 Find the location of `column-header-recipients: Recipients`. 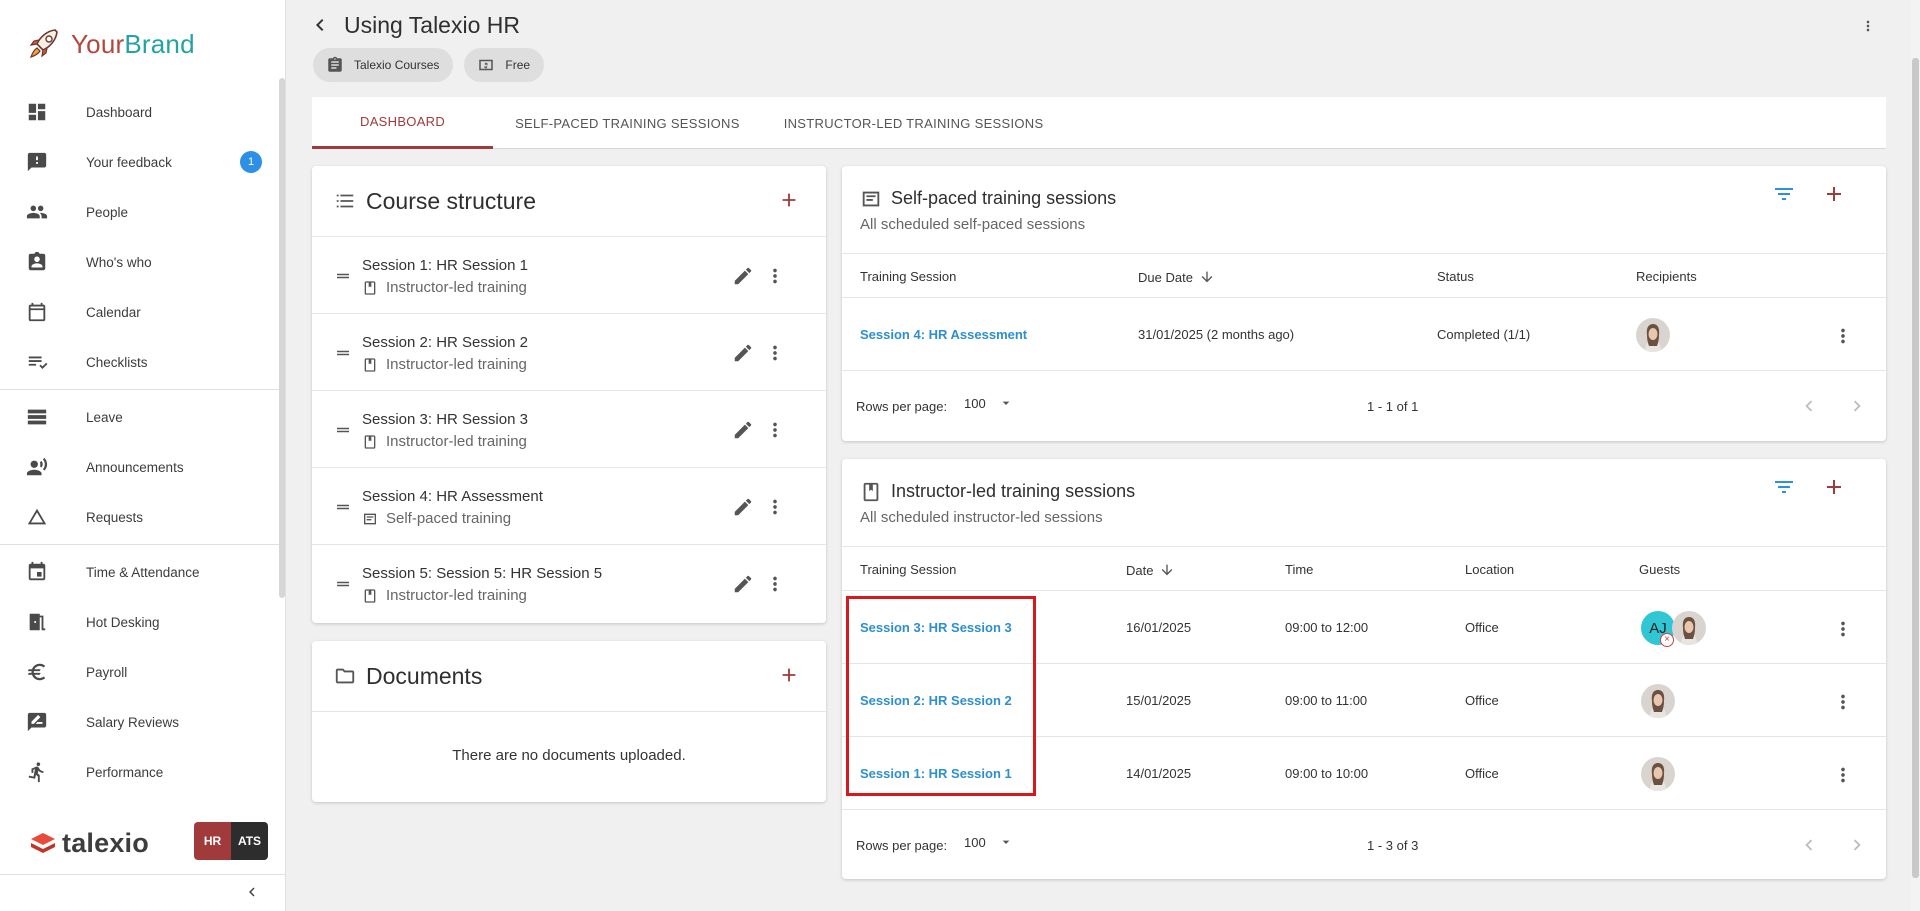

column-header-recipients: Recipients is located at coordinates (1666, 276).